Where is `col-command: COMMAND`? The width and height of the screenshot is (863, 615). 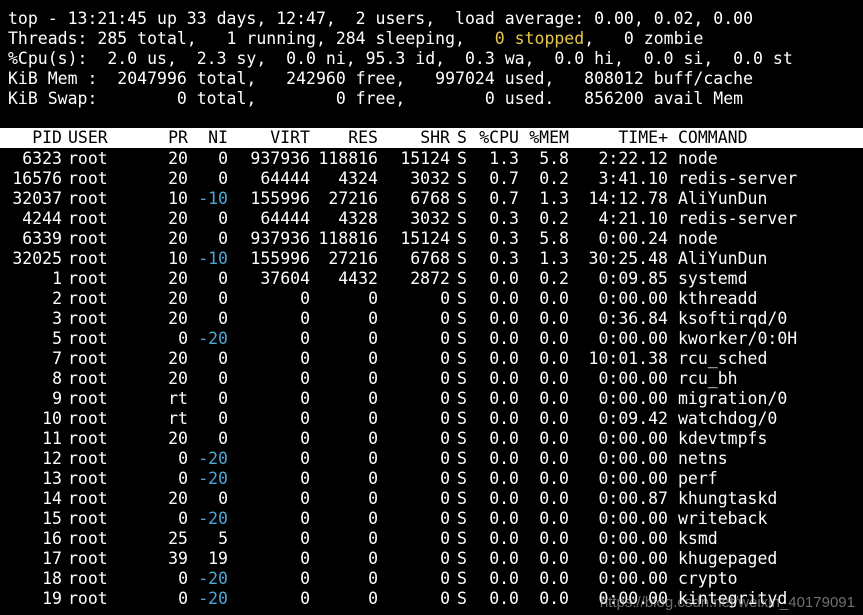 col-command: COMMAND is located at coordinates (770, 138).